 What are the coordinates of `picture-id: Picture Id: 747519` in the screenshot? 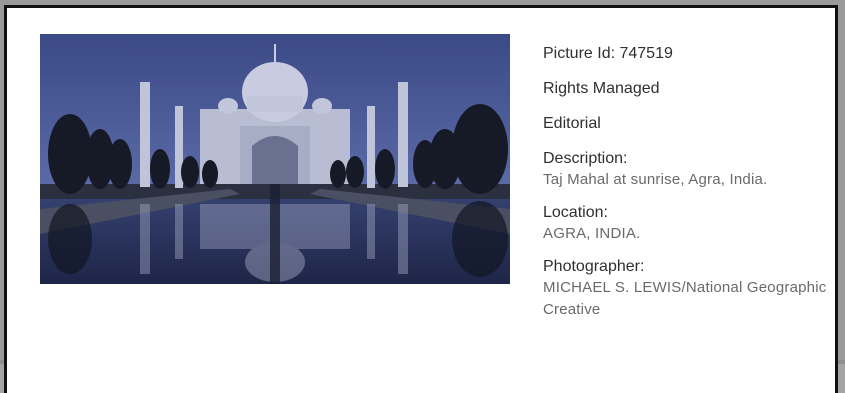 It's located at (608, 53).